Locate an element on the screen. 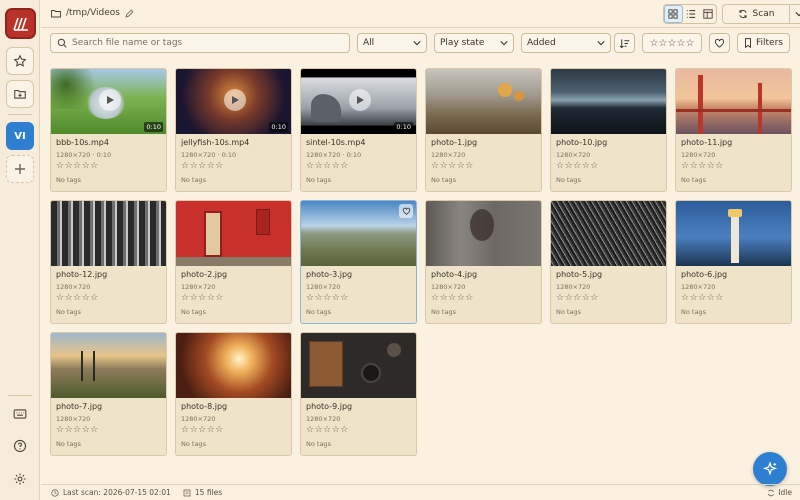 Image resolution: width=800 pixels, height=500 pixels. media-card: photo-3.jpg 1280×720 ☆☆☆☆☆ No tags is located at coordinates (358, 262).